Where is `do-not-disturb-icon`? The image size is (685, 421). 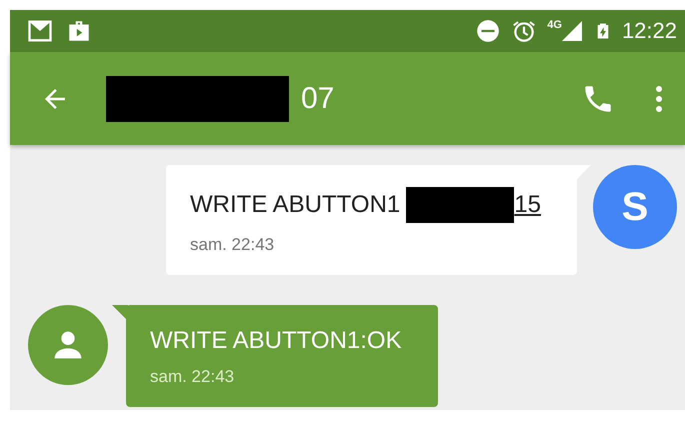
do-not-disturb-icon is located at coordinates (488, 31).